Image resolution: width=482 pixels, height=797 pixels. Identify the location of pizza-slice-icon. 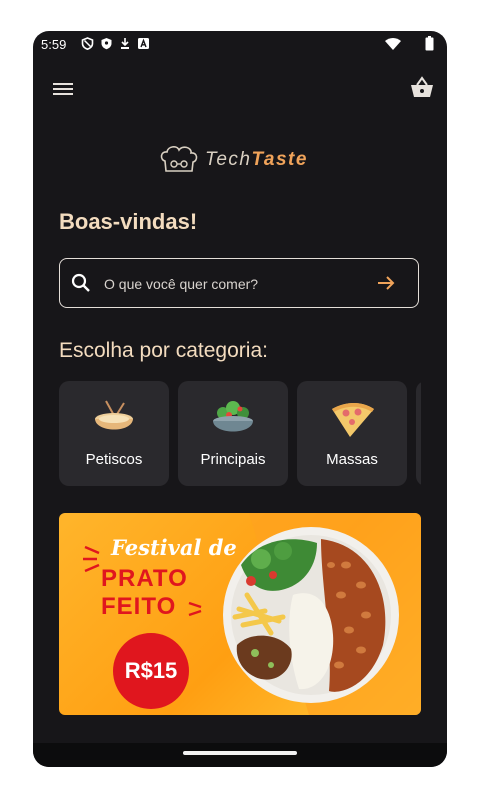
(353, 420).